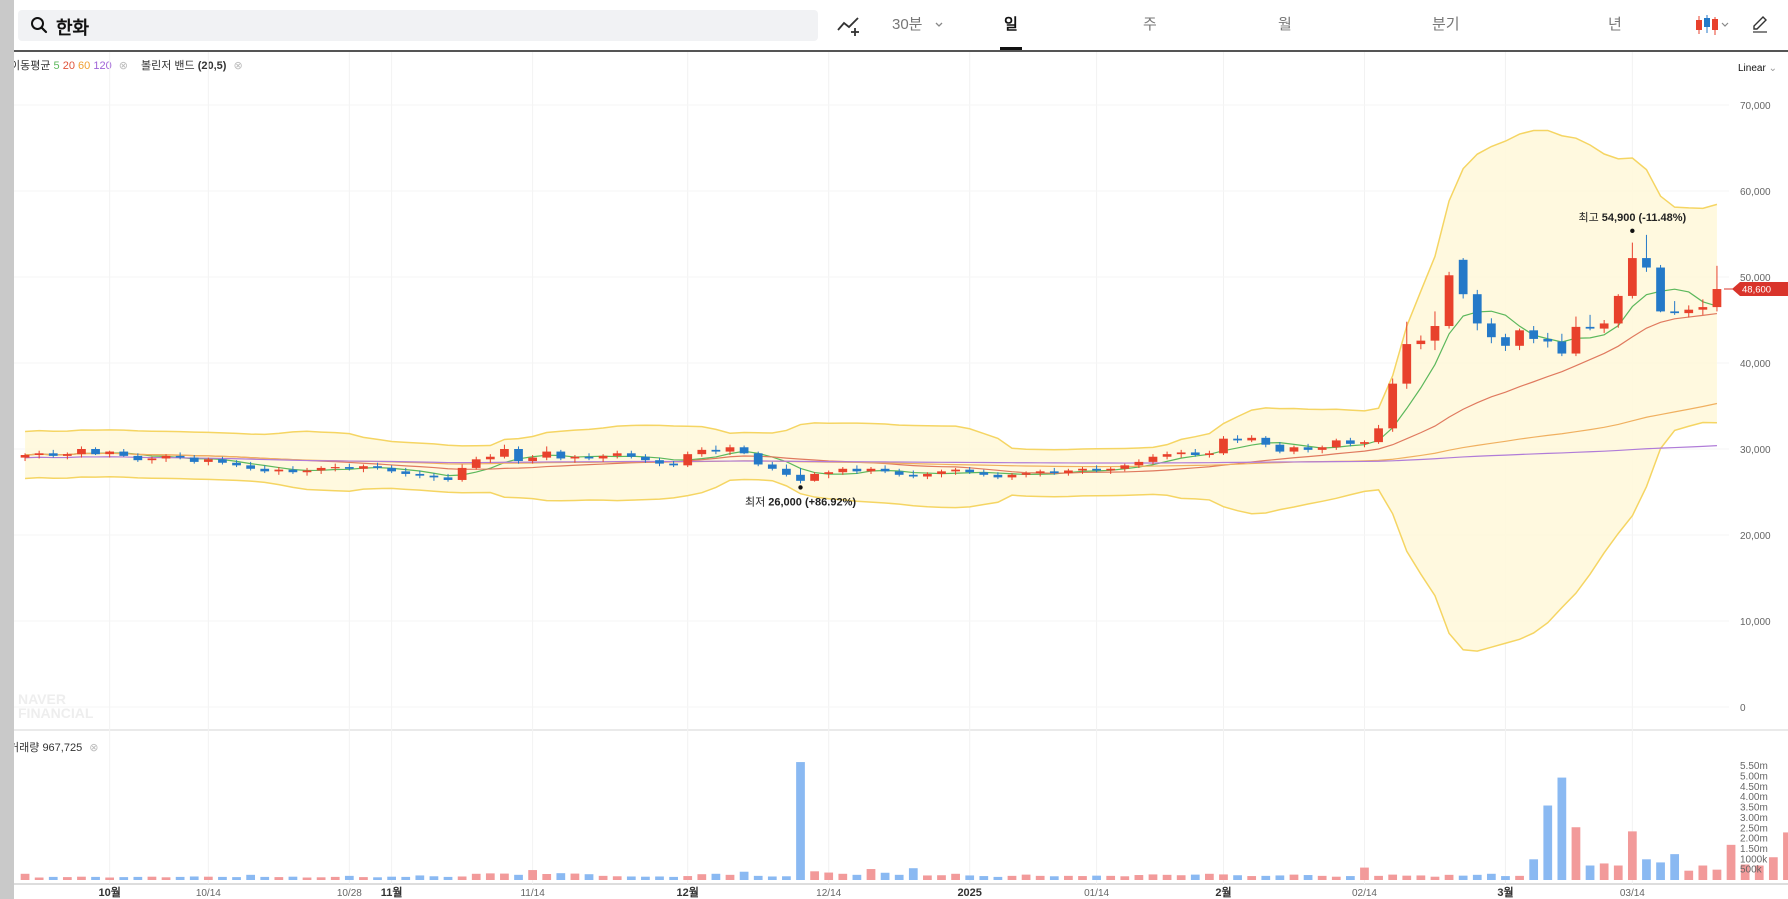  What do you see at coordinates (1632, 893) in the screenshot?
I see `x-tick-label: 03/14` at bounding box center [1632, 893].